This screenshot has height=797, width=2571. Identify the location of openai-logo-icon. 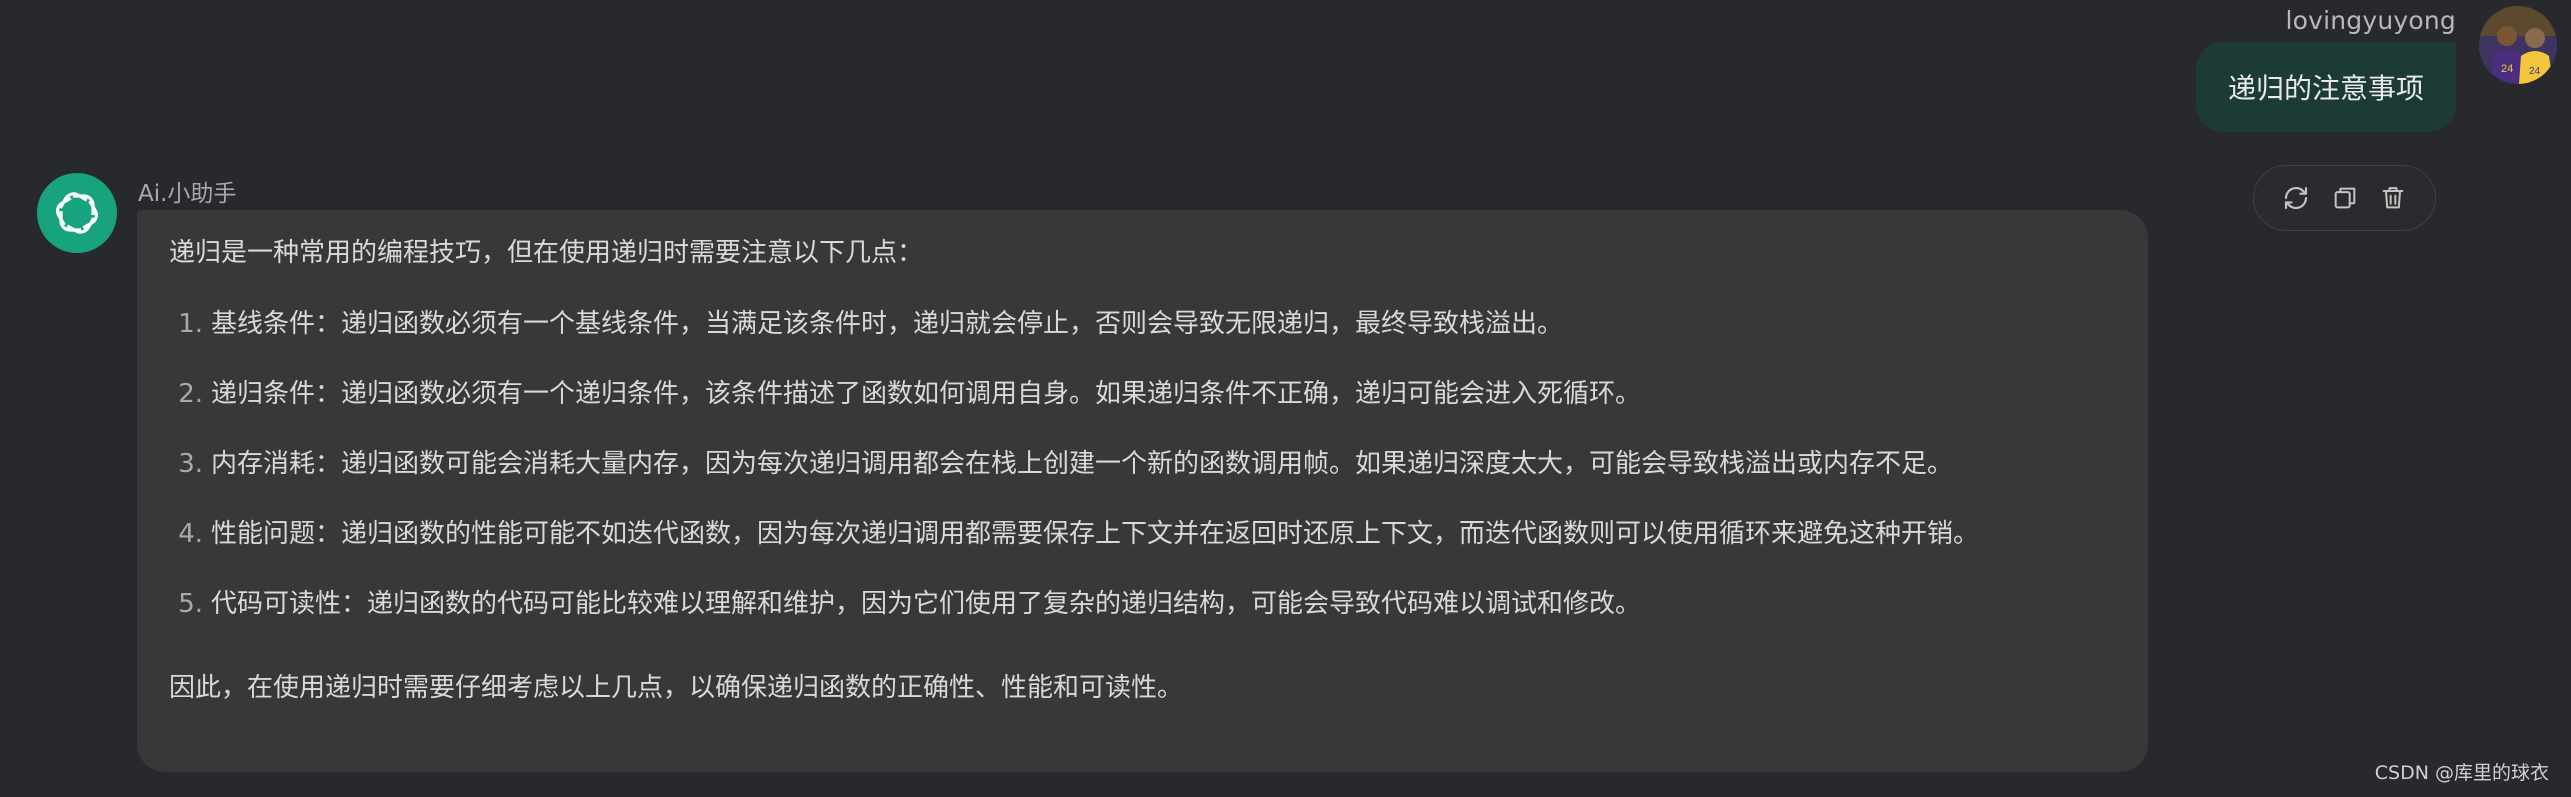
(77, 213).